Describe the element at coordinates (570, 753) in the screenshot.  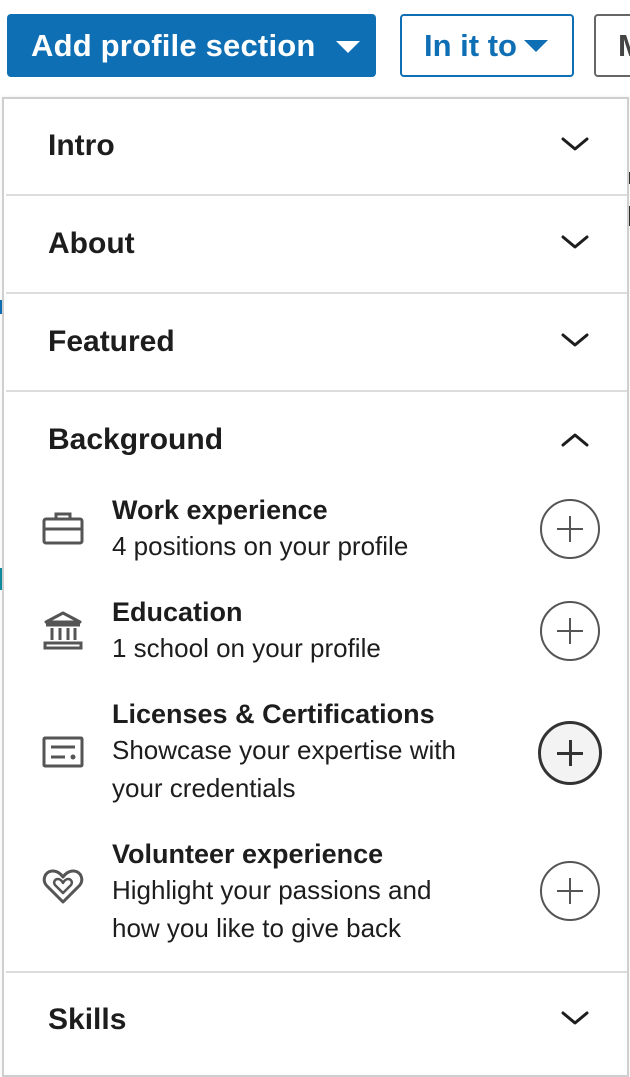
I see `add-license-certification-button` at that location.